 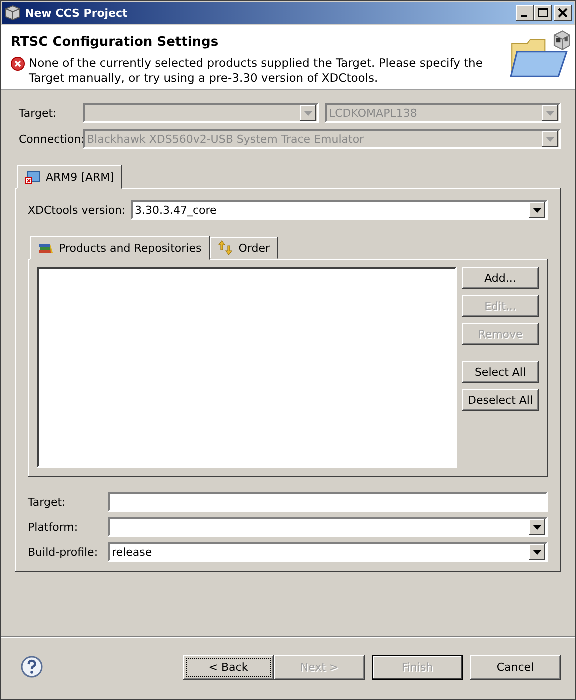 I want to click on field-label: Build-profile:, so click(x=64, y=552).